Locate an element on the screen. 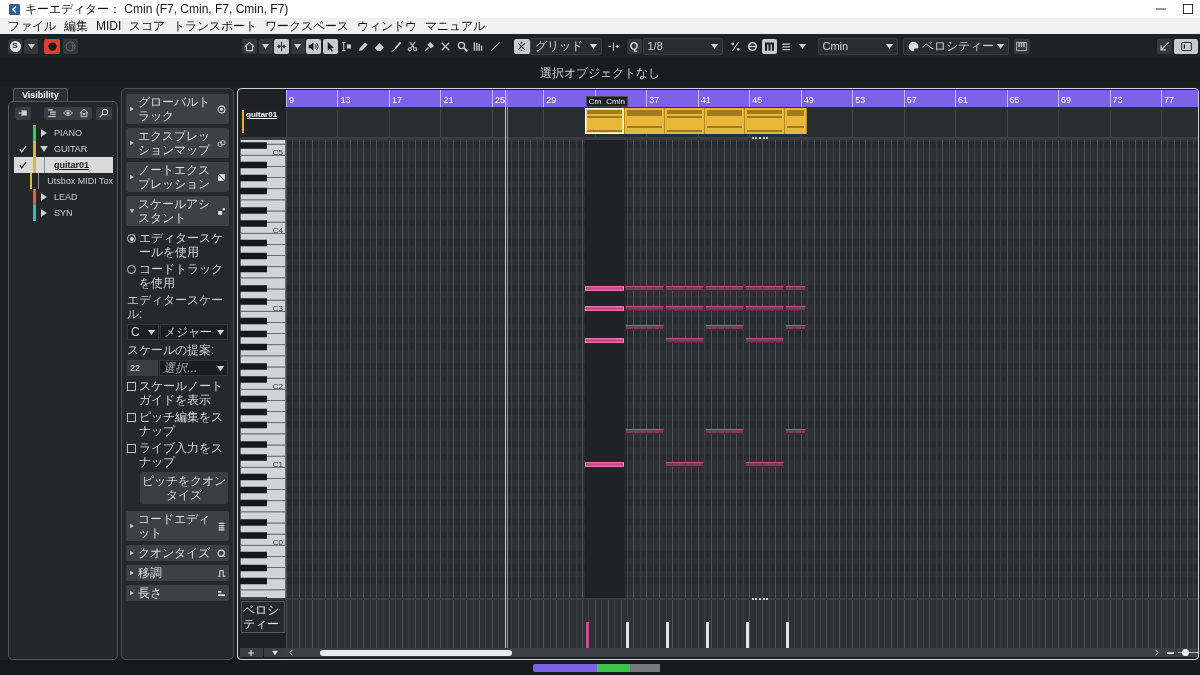 The width and height of the screenshot is (1200, 675). cursor-line is located at coordinates (506, 369).